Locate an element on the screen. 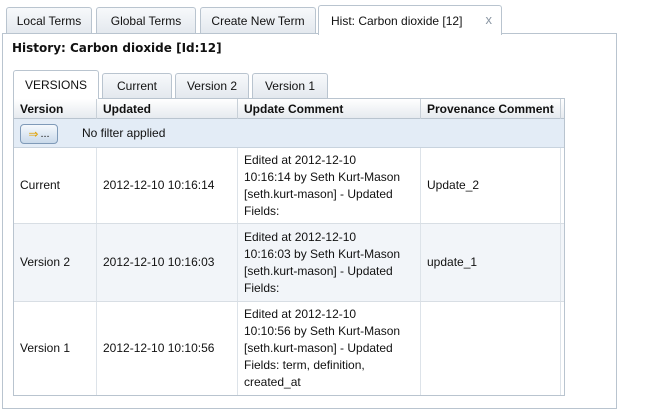 The width and height of the screenshot is (647, 419). comment-line: Fields: term, definition, is located at coordinates (304, 365).